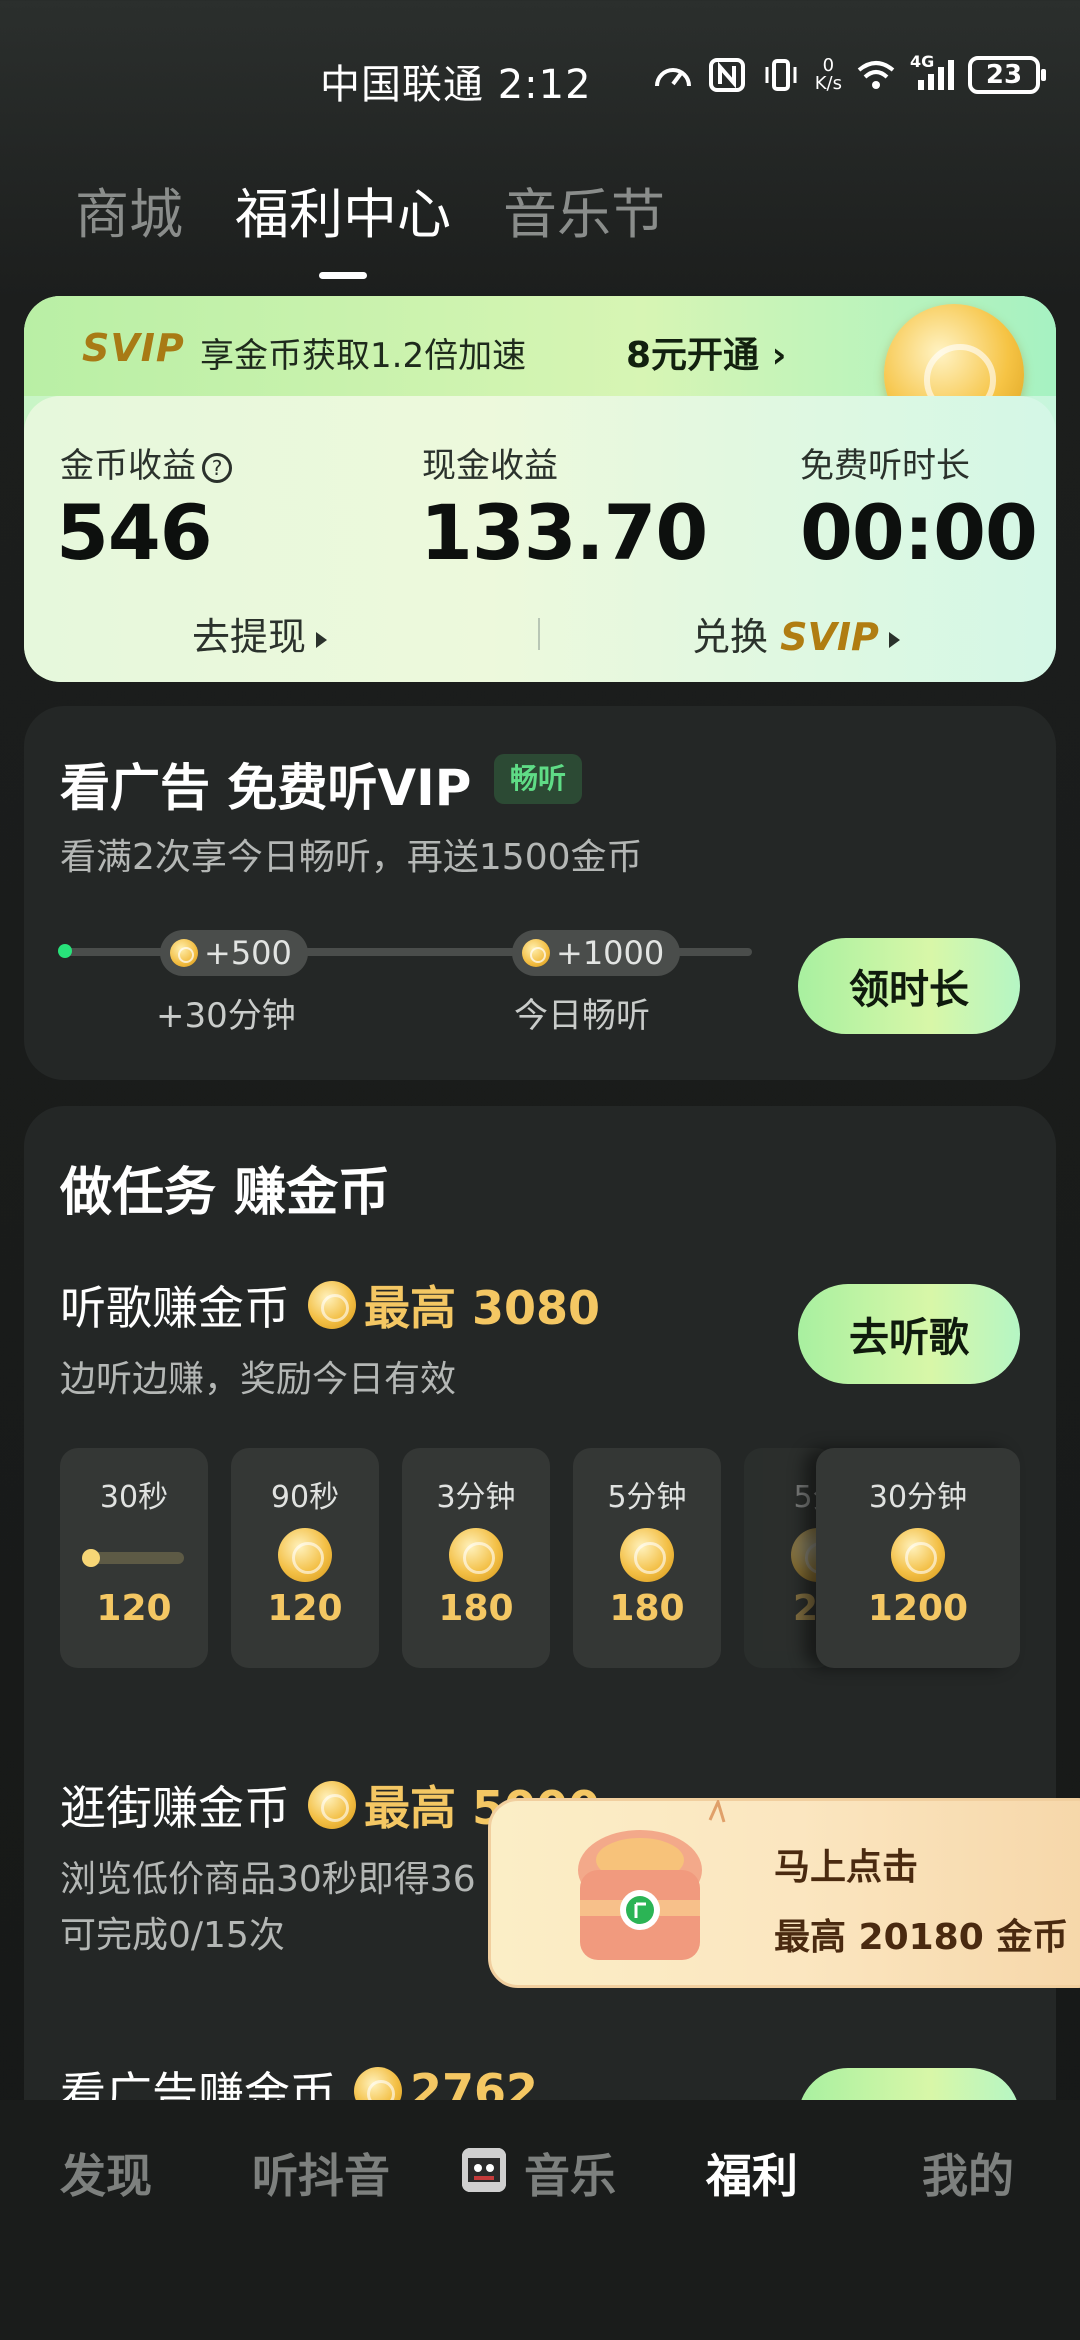  Describe the element at coordinates (921, 1937) in the screenshot. I see `treasure-reward: 最高 20180 金币` at that location.